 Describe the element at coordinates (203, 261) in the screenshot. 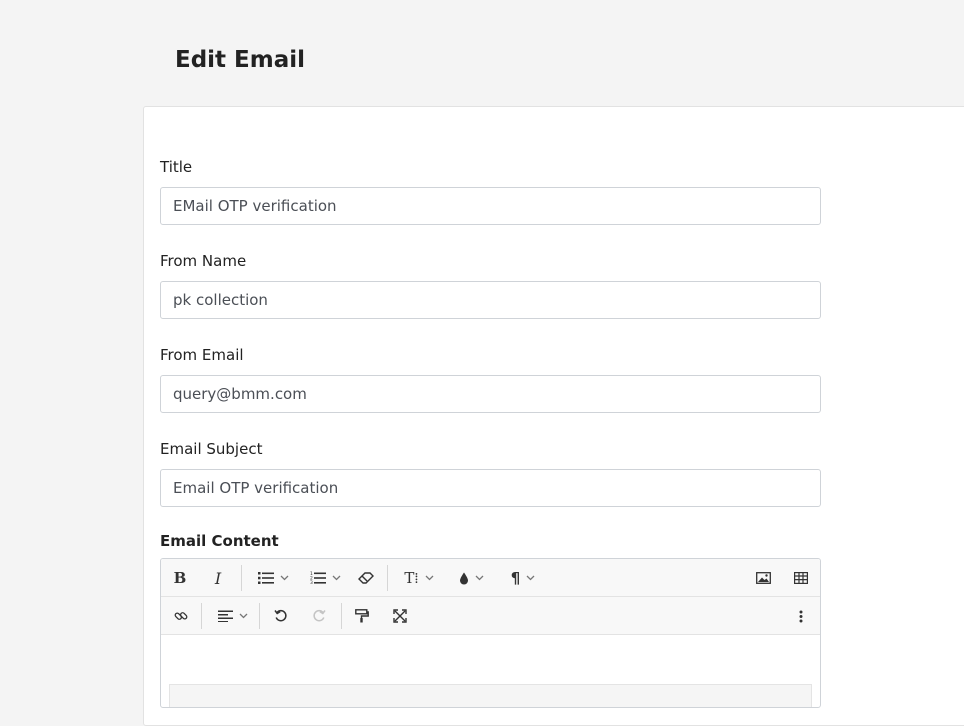

I see `from-name-label: From Name` at that location.